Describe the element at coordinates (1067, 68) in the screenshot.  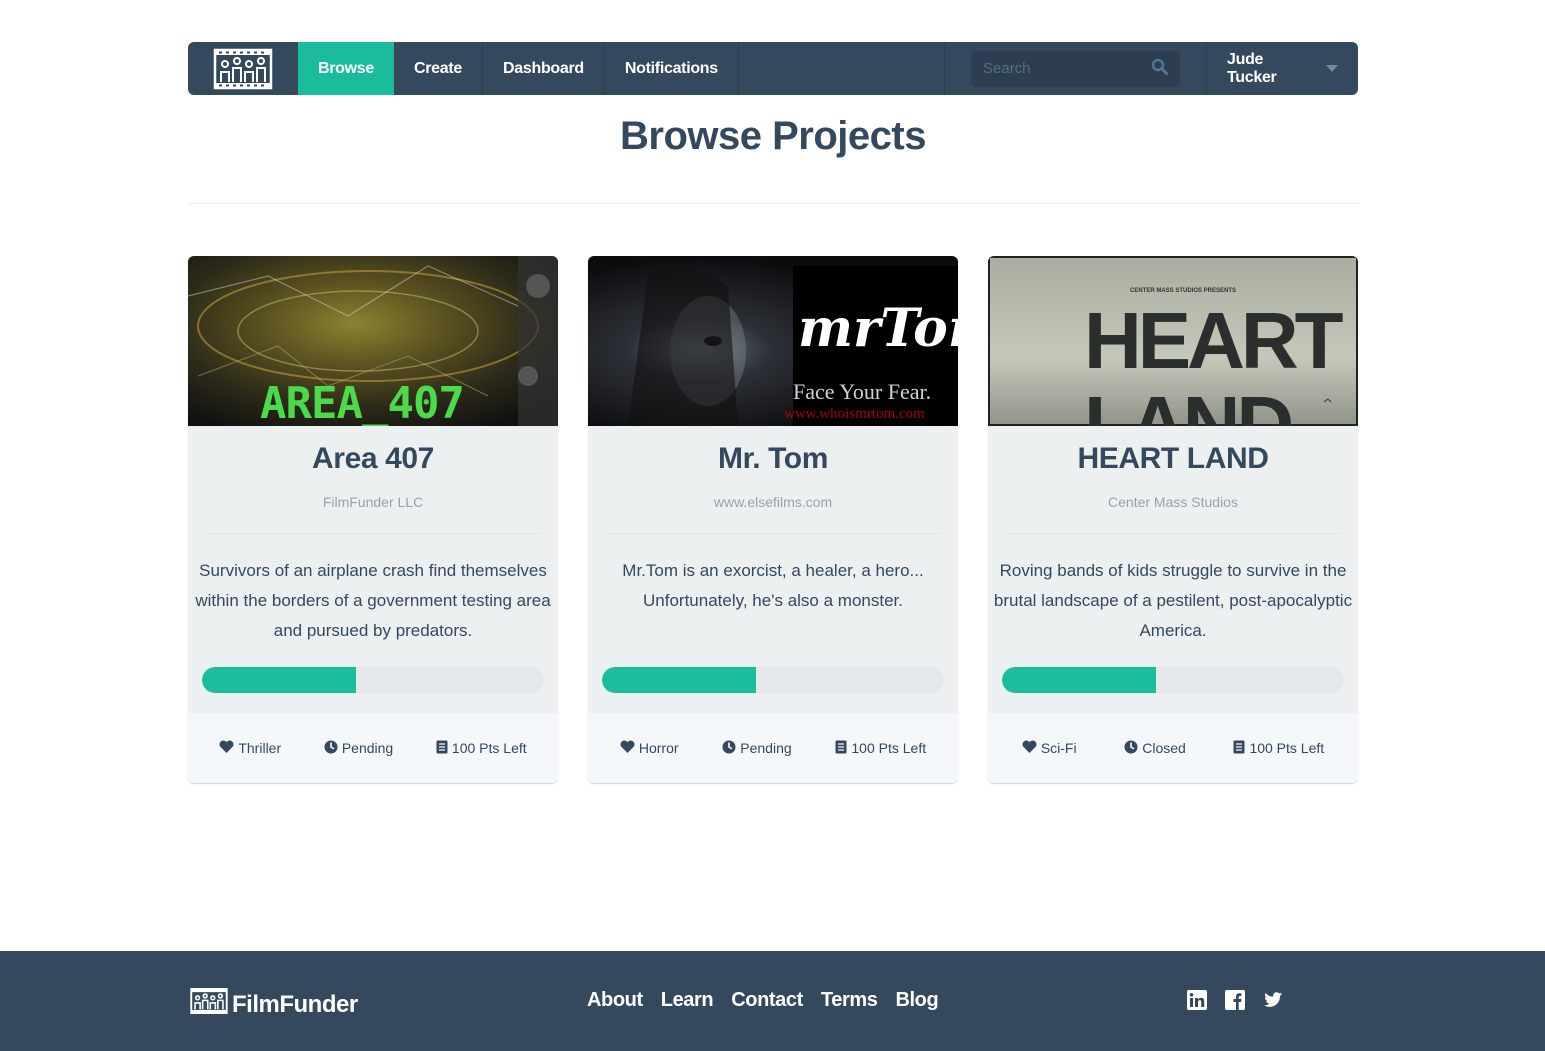
I see `search-input` at that location.